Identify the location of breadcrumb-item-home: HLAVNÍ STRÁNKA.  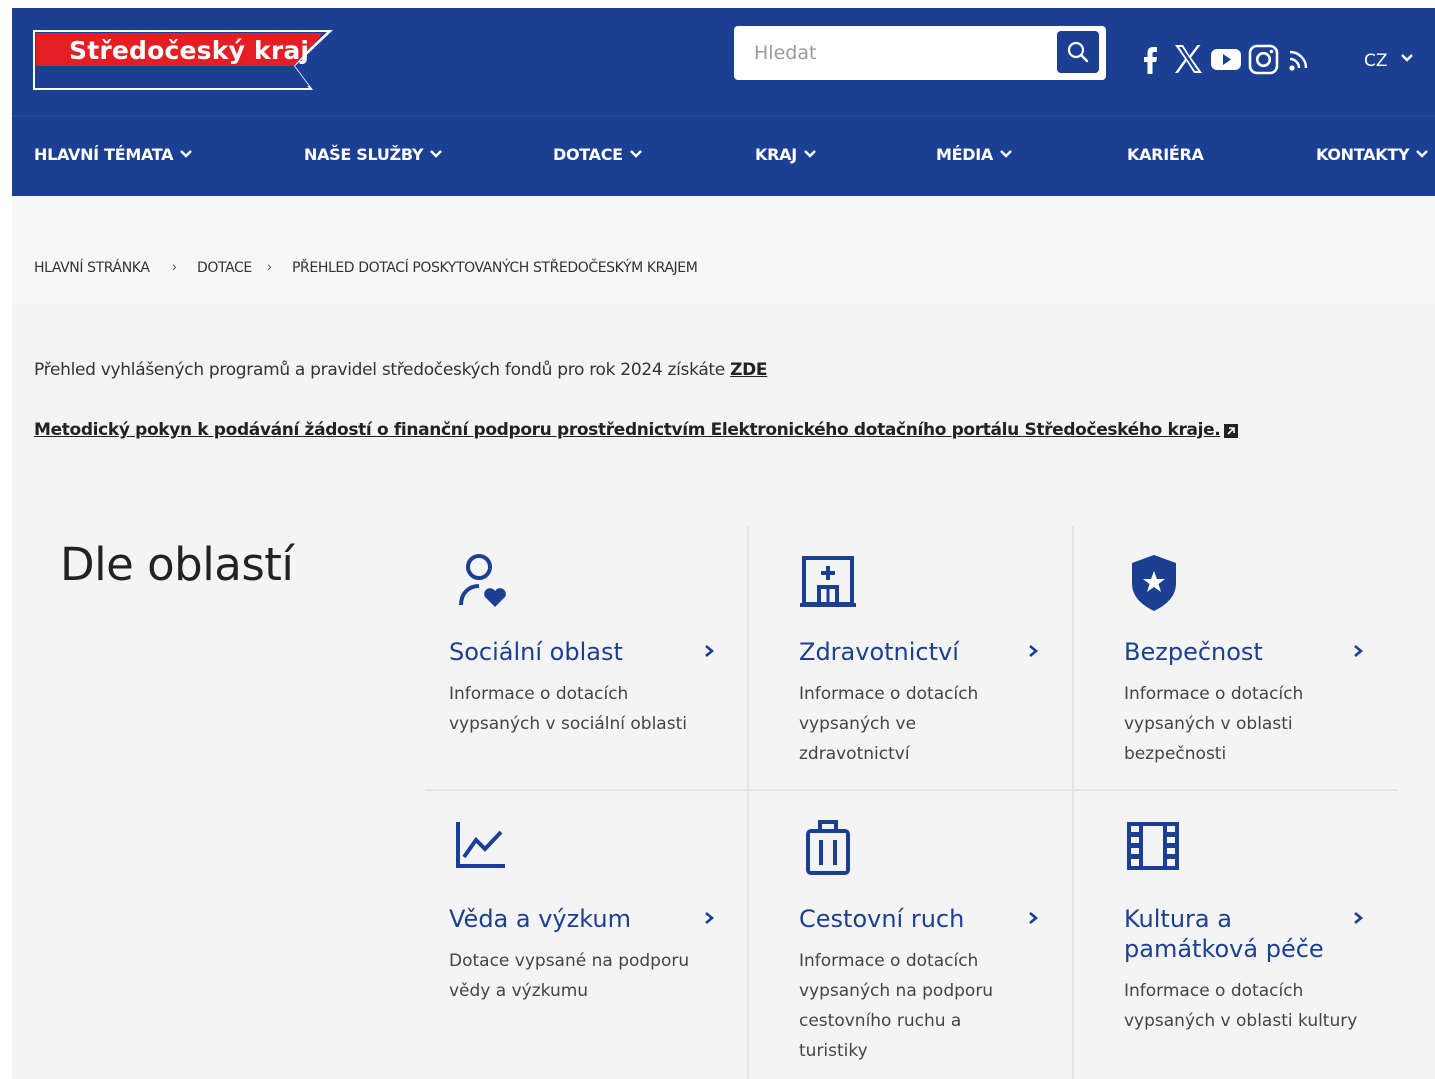
(92, 268).